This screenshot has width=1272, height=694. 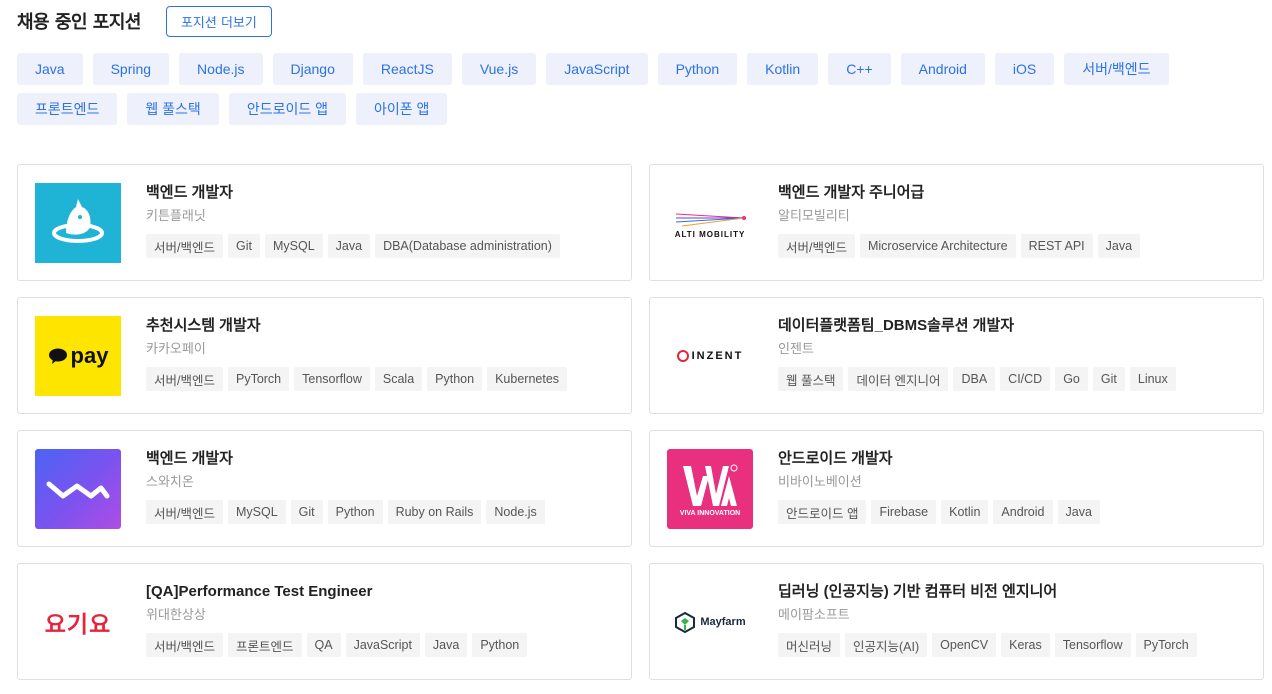 I want to click on company-name: 스와치온, so click(x=170, y=482).